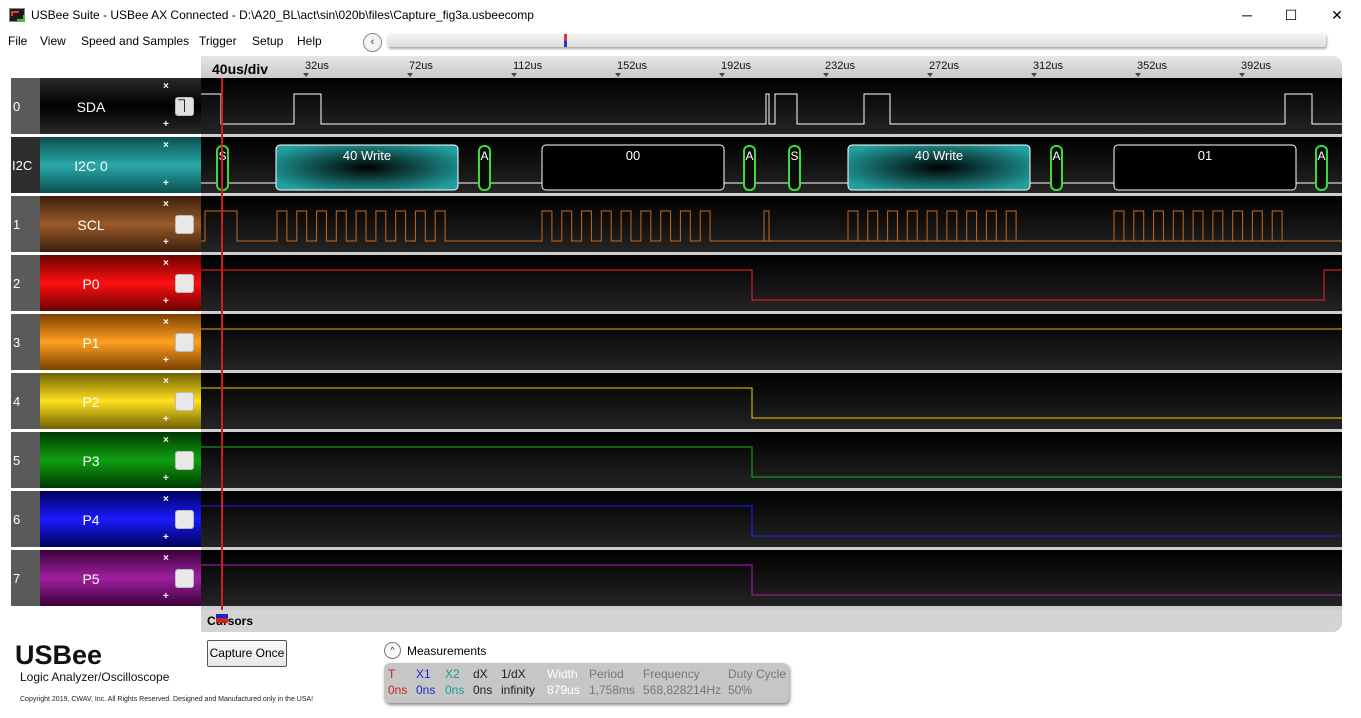 The height and width of the screenshot is (718, 1361). I want to click on row-background, so click(771, 401).